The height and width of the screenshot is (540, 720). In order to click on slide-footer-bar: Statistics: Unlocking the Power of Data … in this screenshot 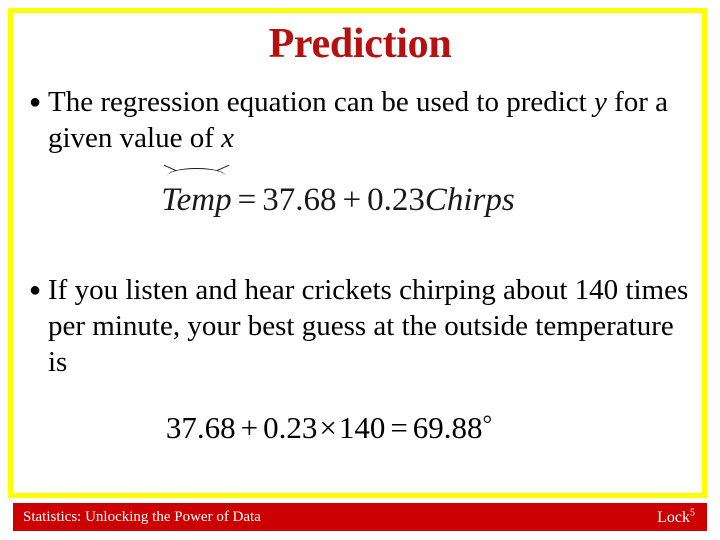, I will do `click(360, 517)`.